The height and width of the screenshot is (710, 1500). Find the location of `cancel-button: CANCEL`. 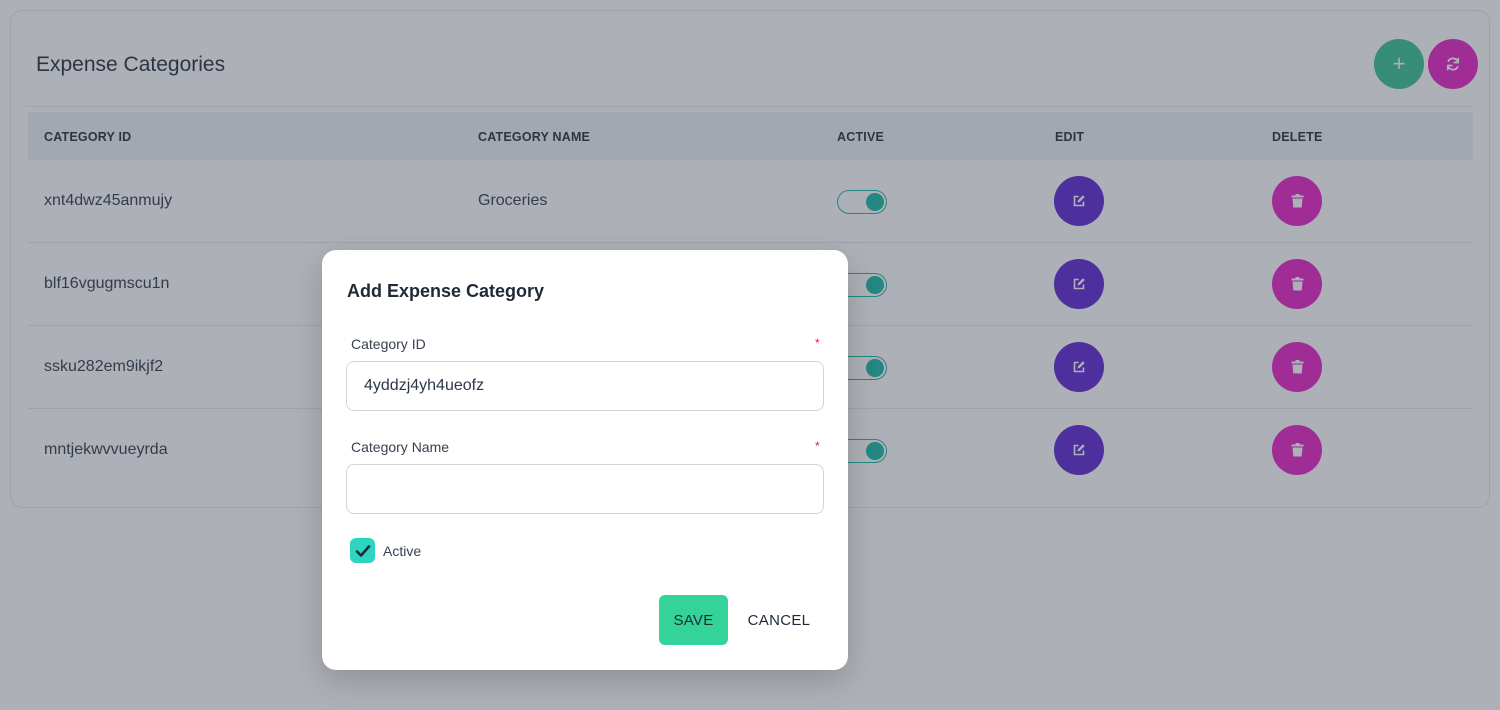

cancel-button: CANCEL is located at coordinates (779, 620).